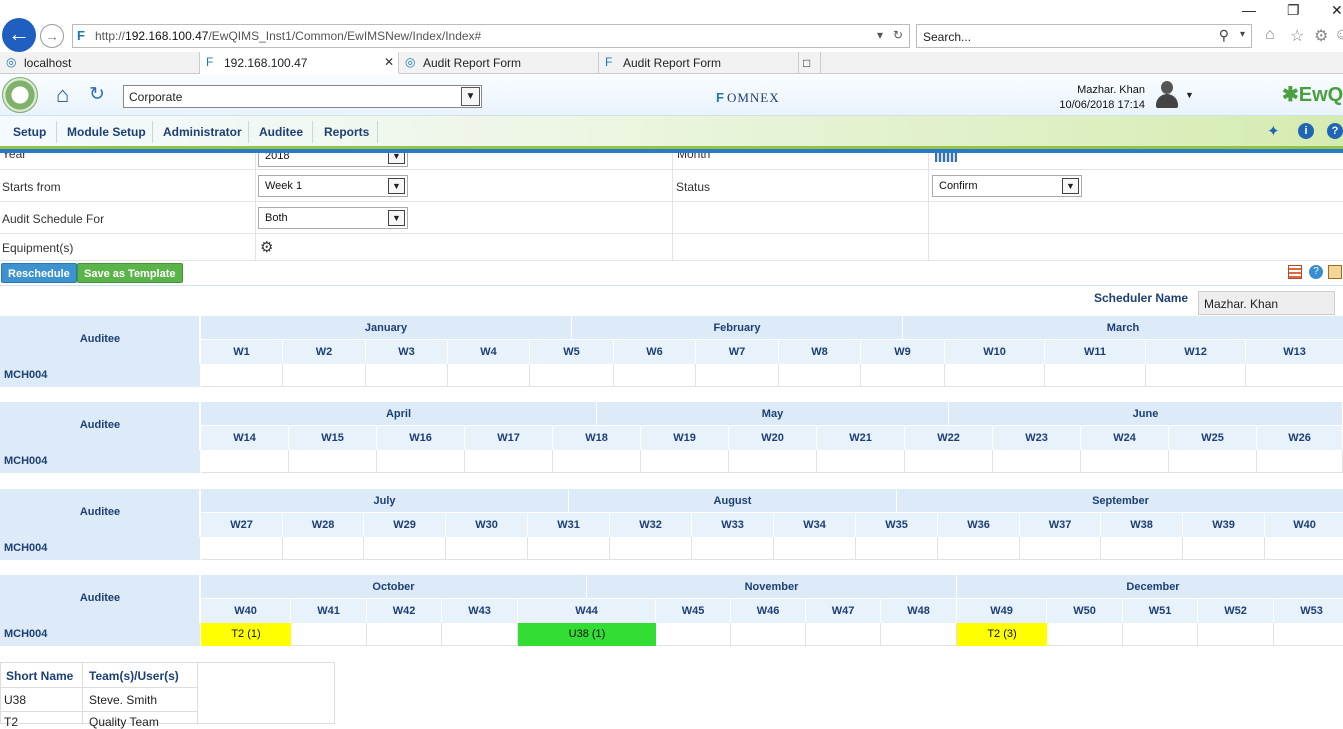  I want to click on tab-current: F 192.168.100.47 ✕, so click(299, 63).